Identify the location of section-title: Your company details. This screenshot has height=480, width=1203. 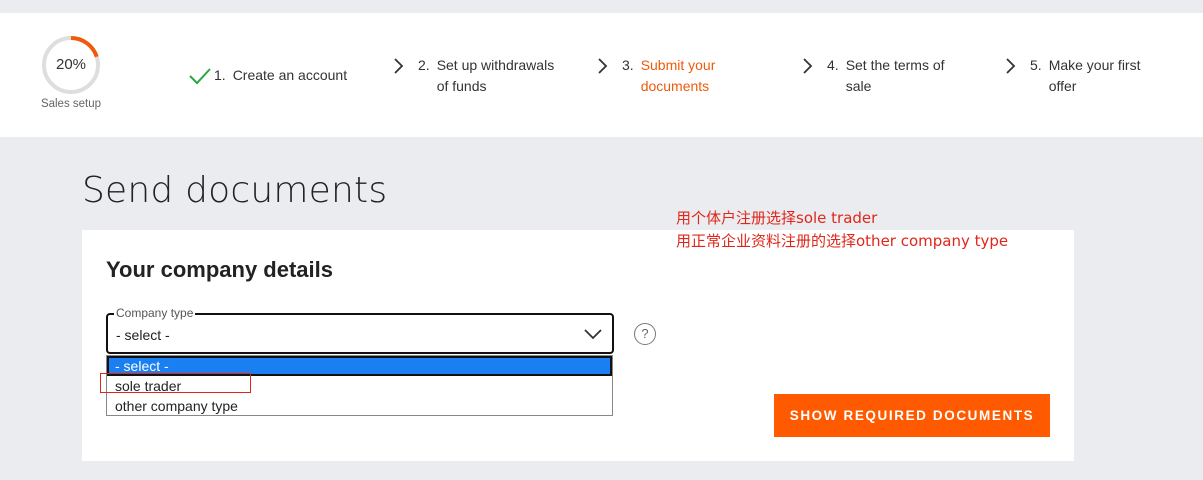
(219, 269).